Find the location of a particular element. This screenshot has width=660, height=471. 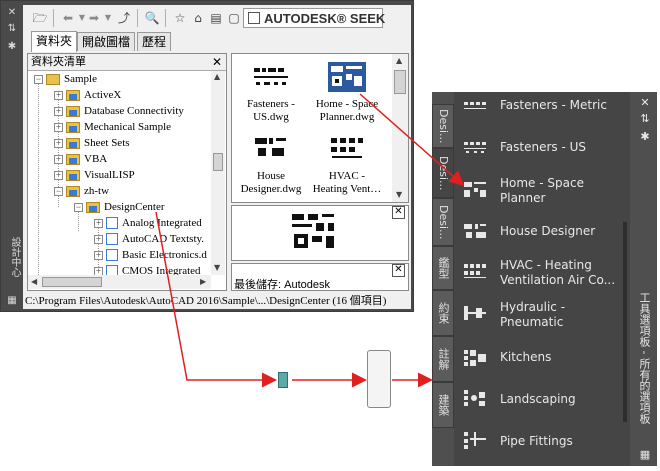

tree-node: + Analog Integrated is located at coordinates (148, 223).